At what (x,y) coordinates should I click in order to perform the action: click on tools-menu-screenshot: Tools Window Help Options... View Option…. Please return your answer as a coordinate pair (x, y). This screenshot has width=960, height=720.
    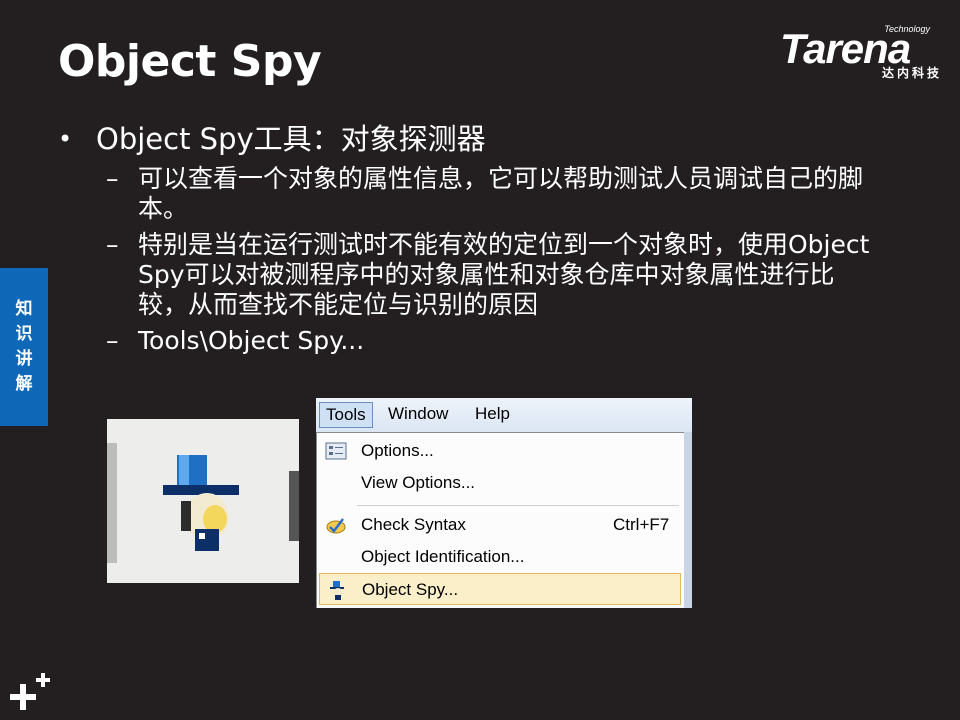
    Looking at the image, I should click on (504, 503).